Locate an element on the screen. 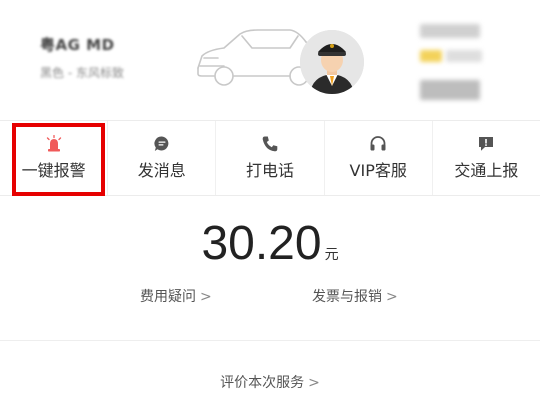 Image resolution: width=540 pixels, height=405 pixels. divider is located at coordinates (270, 340).